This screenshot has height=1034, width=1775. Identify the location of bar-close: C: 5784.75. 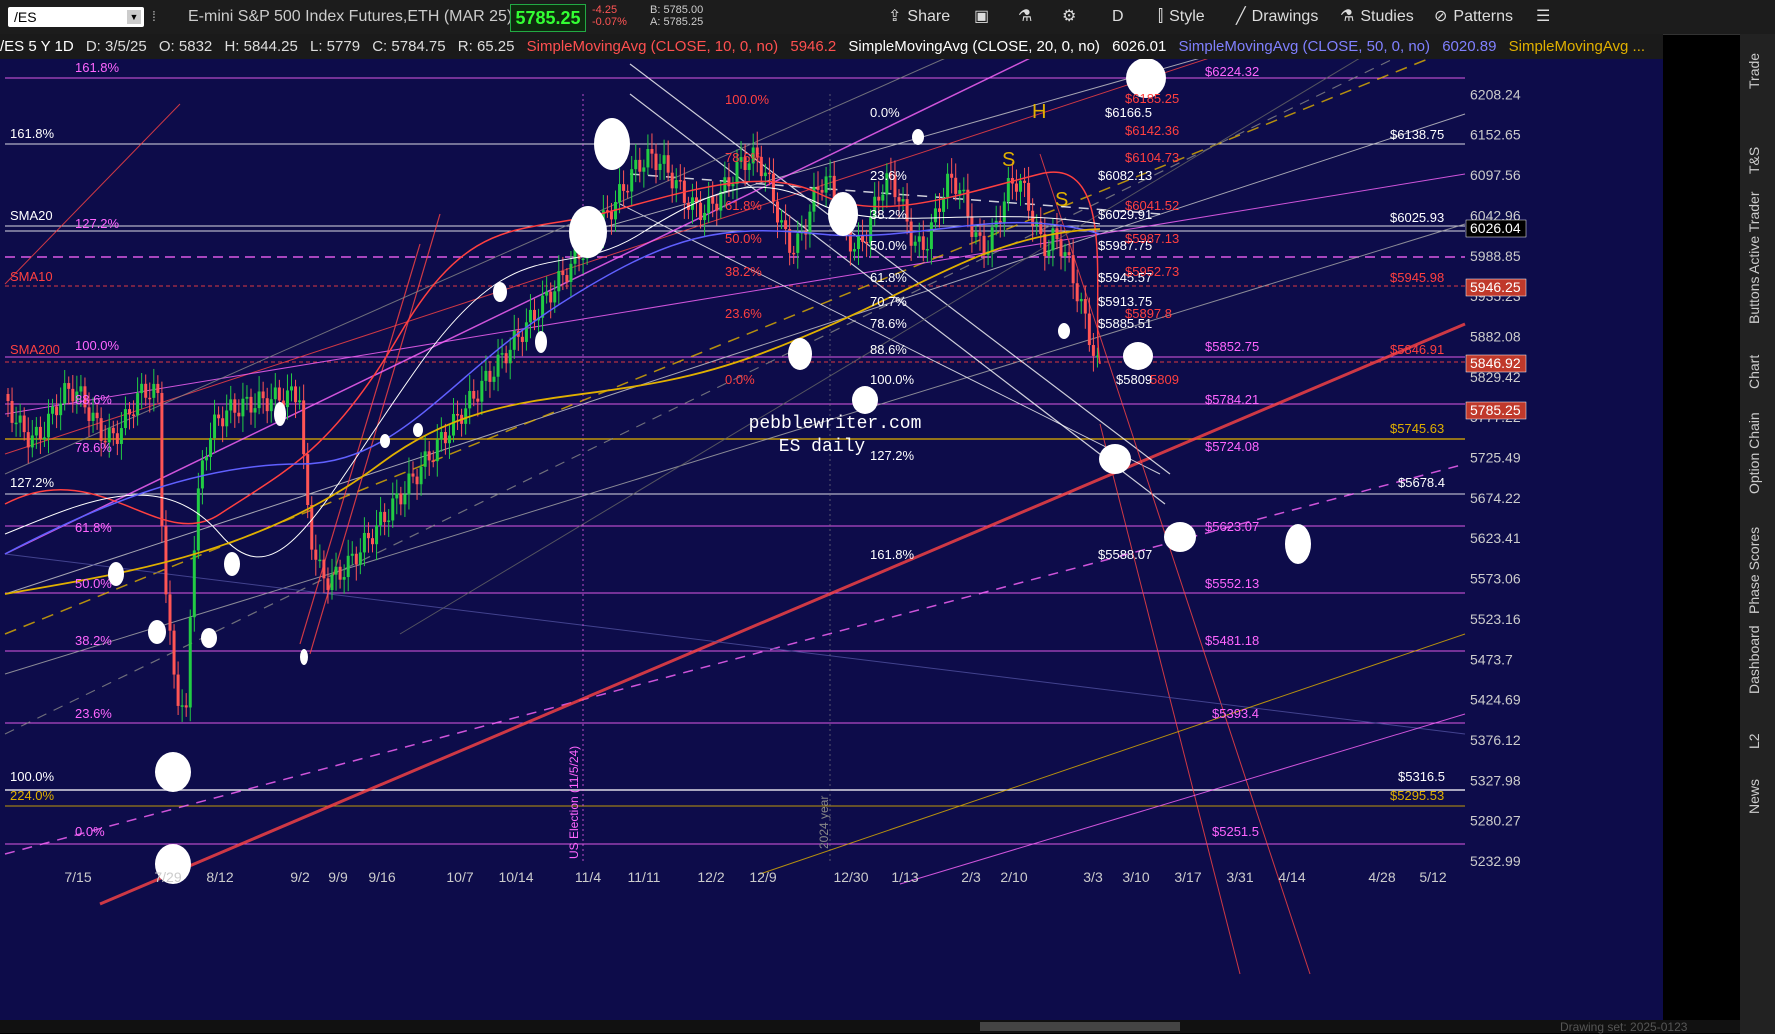
(409, 46).